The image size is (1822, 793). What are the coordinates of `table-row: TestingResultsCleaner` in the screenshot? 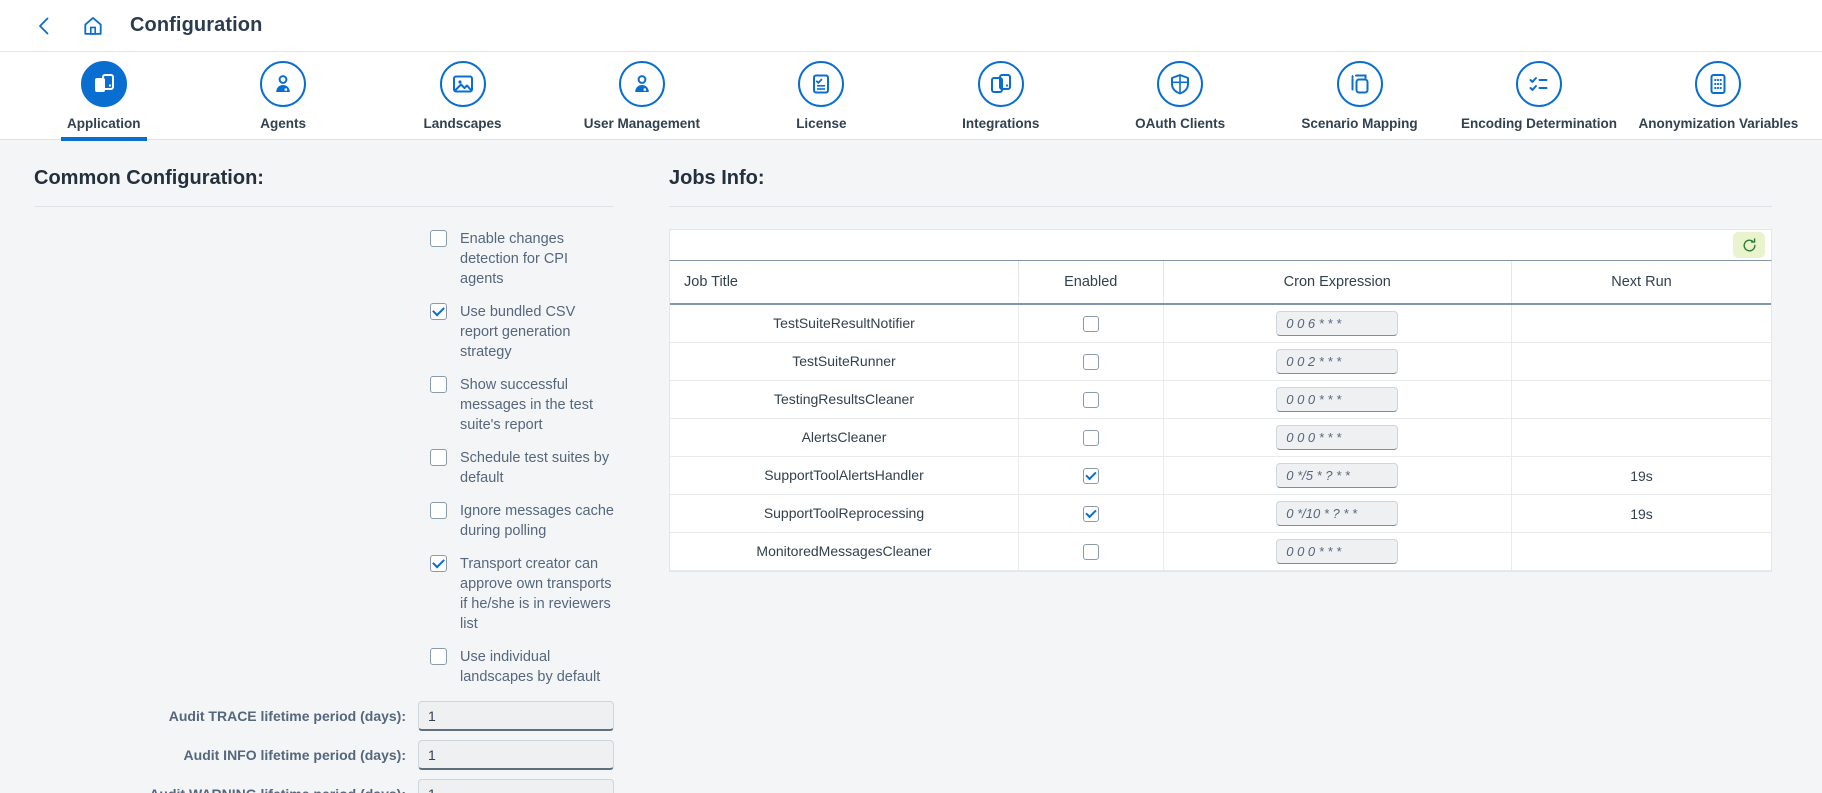 It's located at (1220, 399).